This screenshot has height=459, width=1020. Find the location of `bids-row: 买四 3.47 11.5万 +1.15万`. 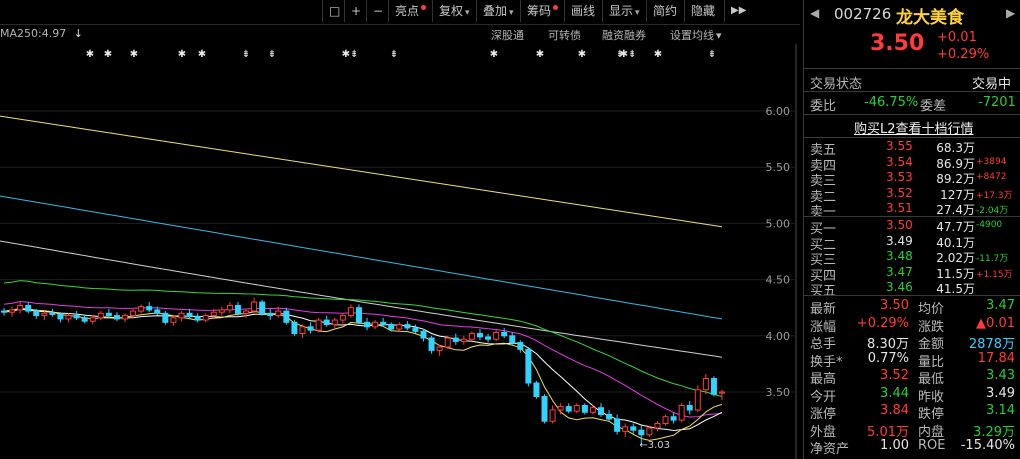

bids-row: 买四 3.47 11.5万 +1.15万 is located at coordinates (912, 274).